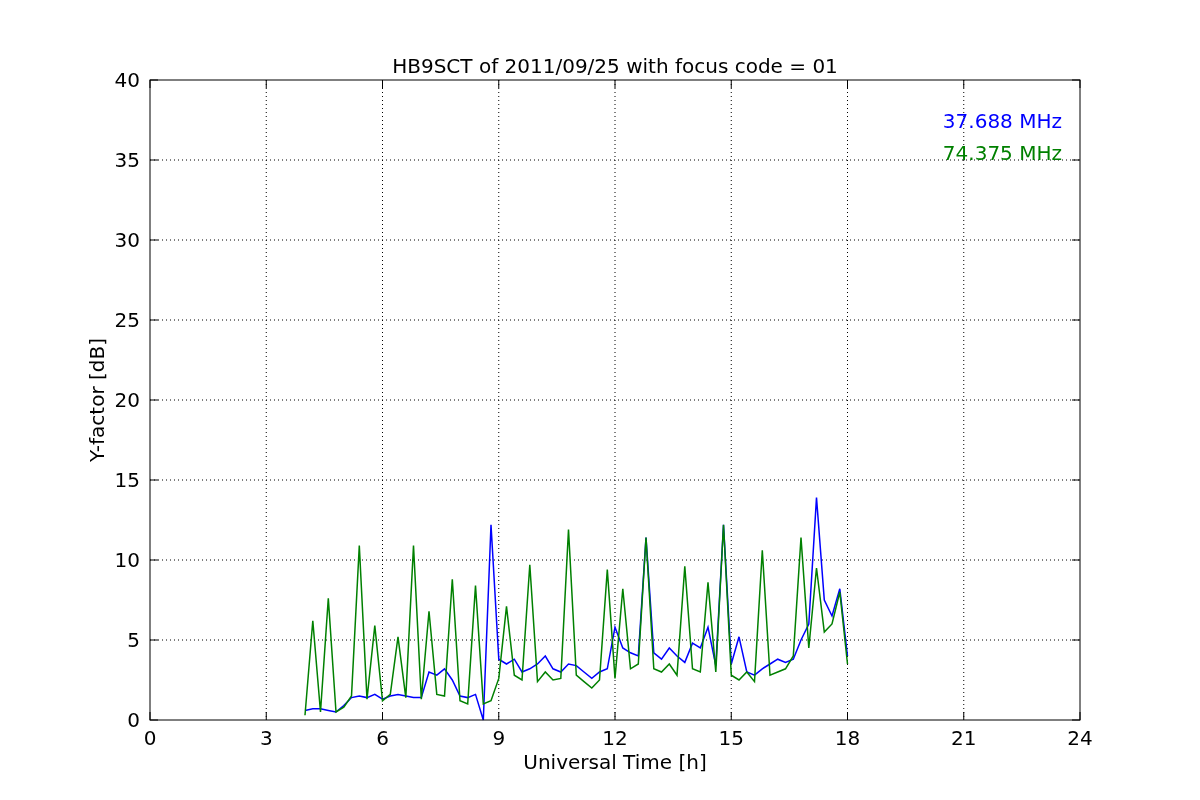 This screenshot has height=800, width=1200. What do you see at coordinates (127, 320) in the screenshot?
I see `tick-label: 25` at bounding box center [127, 320].